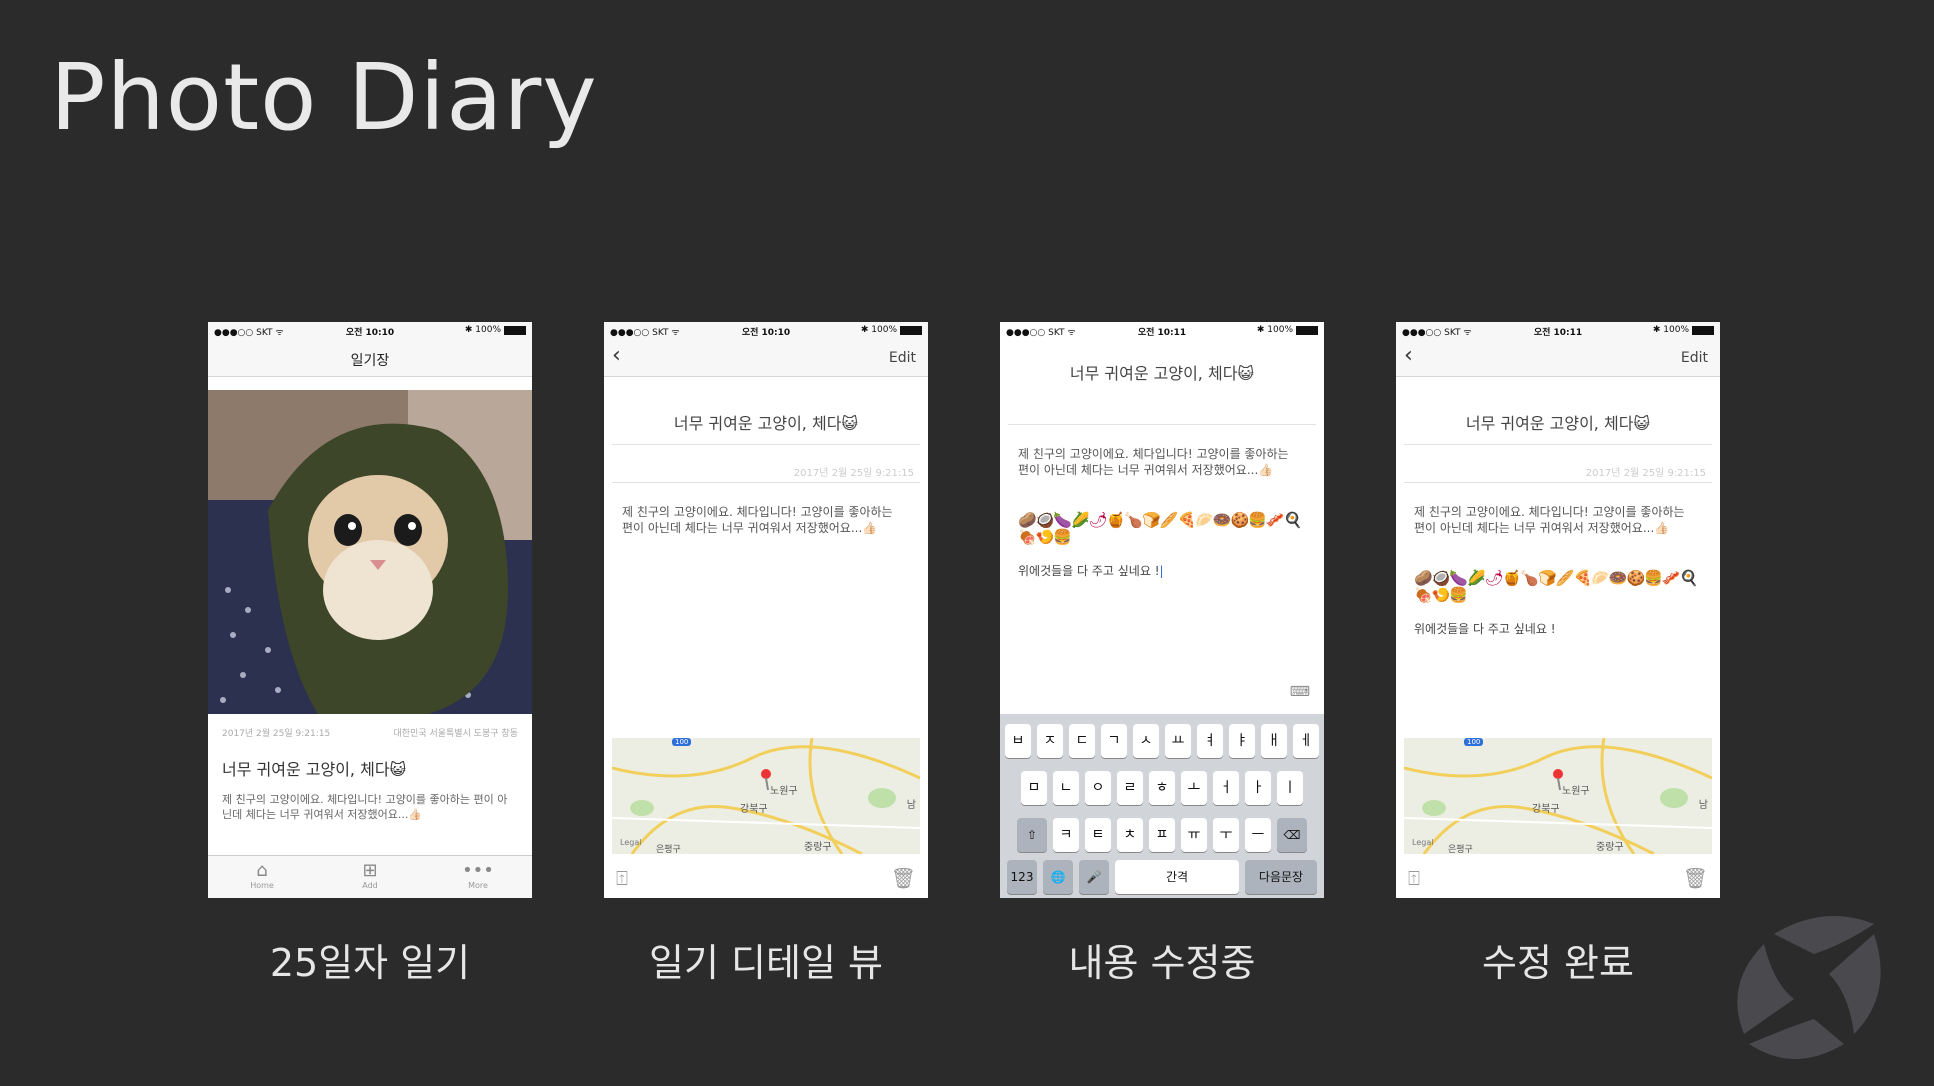  What do you see at coordinates (1290, 788) in the screenshot?
I see `key-ㅣ: ㅣ` at bounding box center [1290, 788].